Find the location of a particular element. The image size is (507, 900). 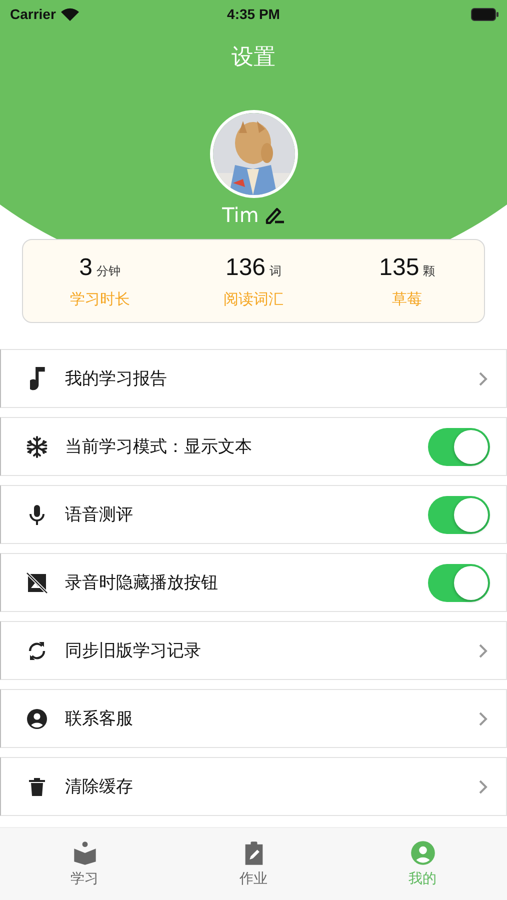

setting-label: 语音测评 is located at coordinates (99, 515).